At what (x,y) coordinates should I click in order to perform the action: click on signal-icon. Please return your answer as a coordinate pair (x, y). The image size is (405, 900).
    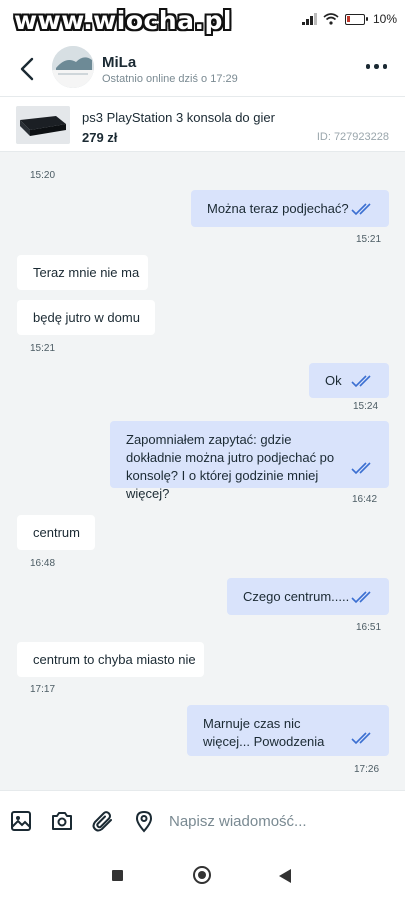
    Looking at the image, I should click on (309, 19).